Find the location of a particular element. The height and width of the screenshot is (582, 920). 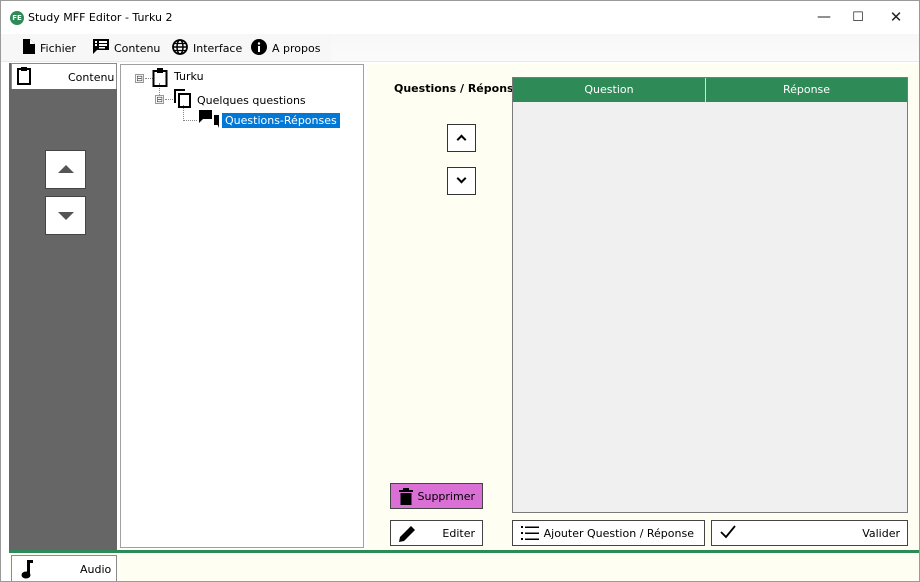

menu-interface-label: Interface is located at coordinates (218, 48).